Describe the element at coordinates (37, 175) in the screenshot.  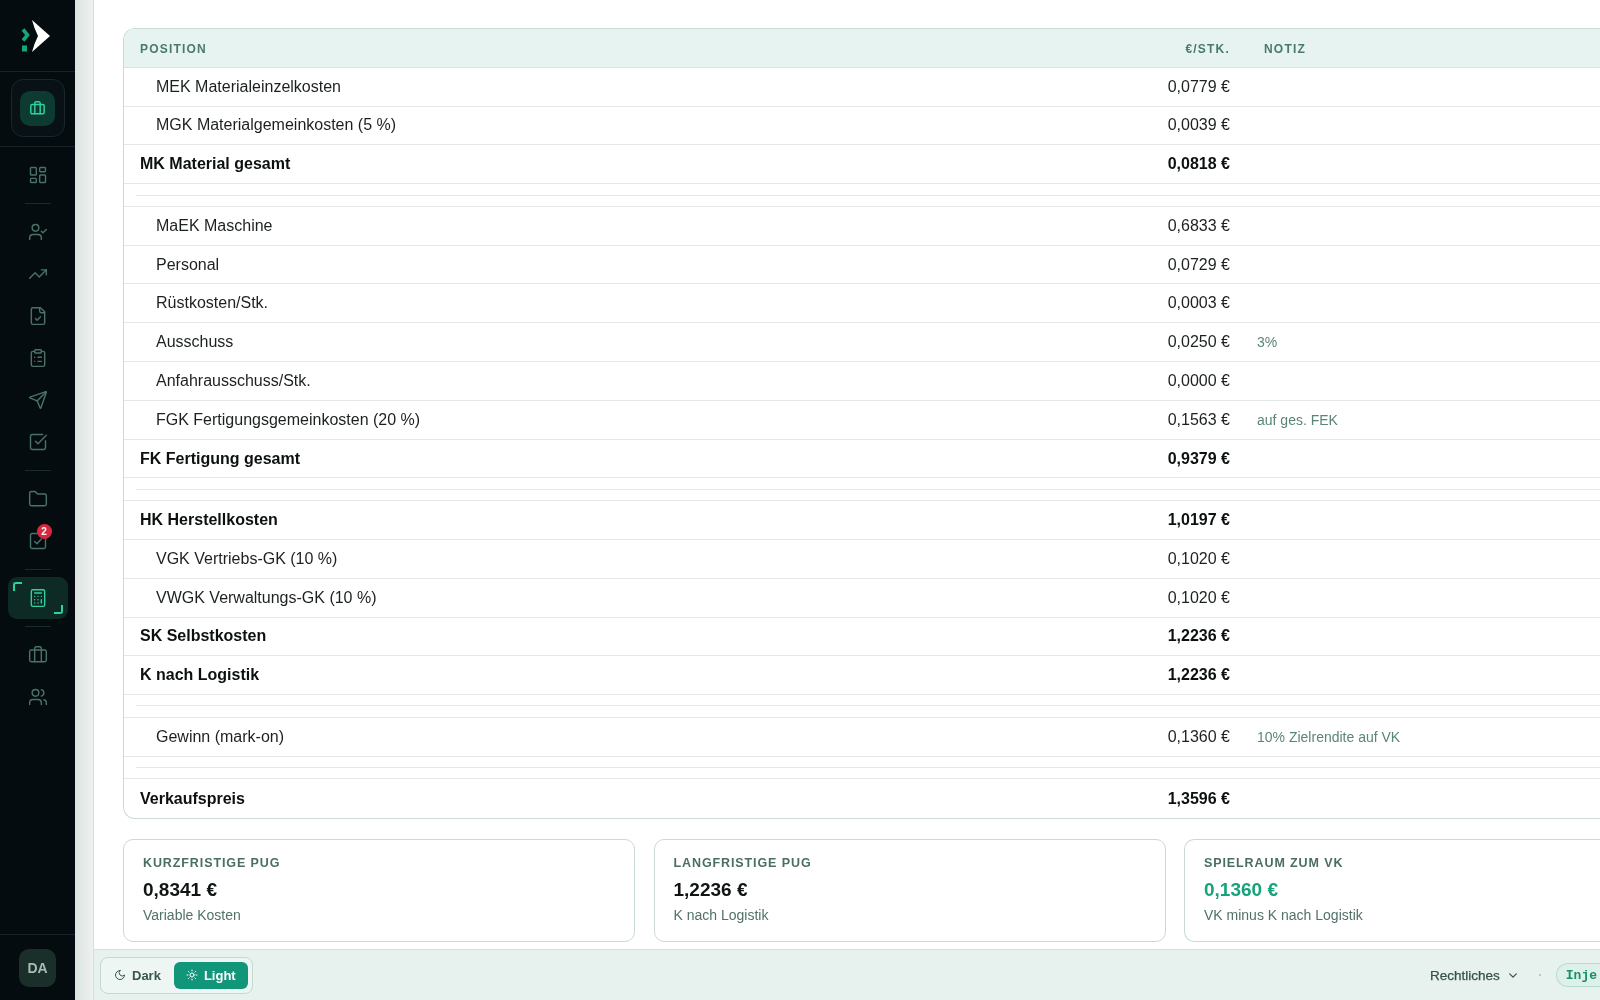
I see `dashboard-icon` at that location.